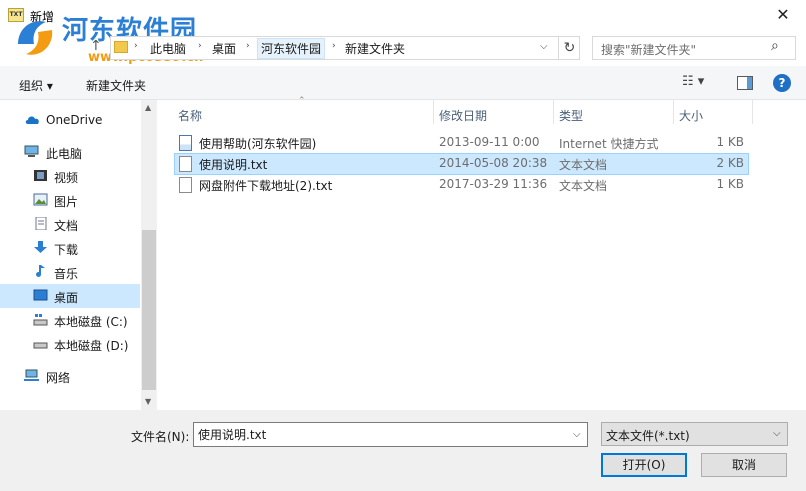  What do you see at coordinates (121, 47) in the screenshot?
I see `folder-icon` at bounding box center [121, 47].